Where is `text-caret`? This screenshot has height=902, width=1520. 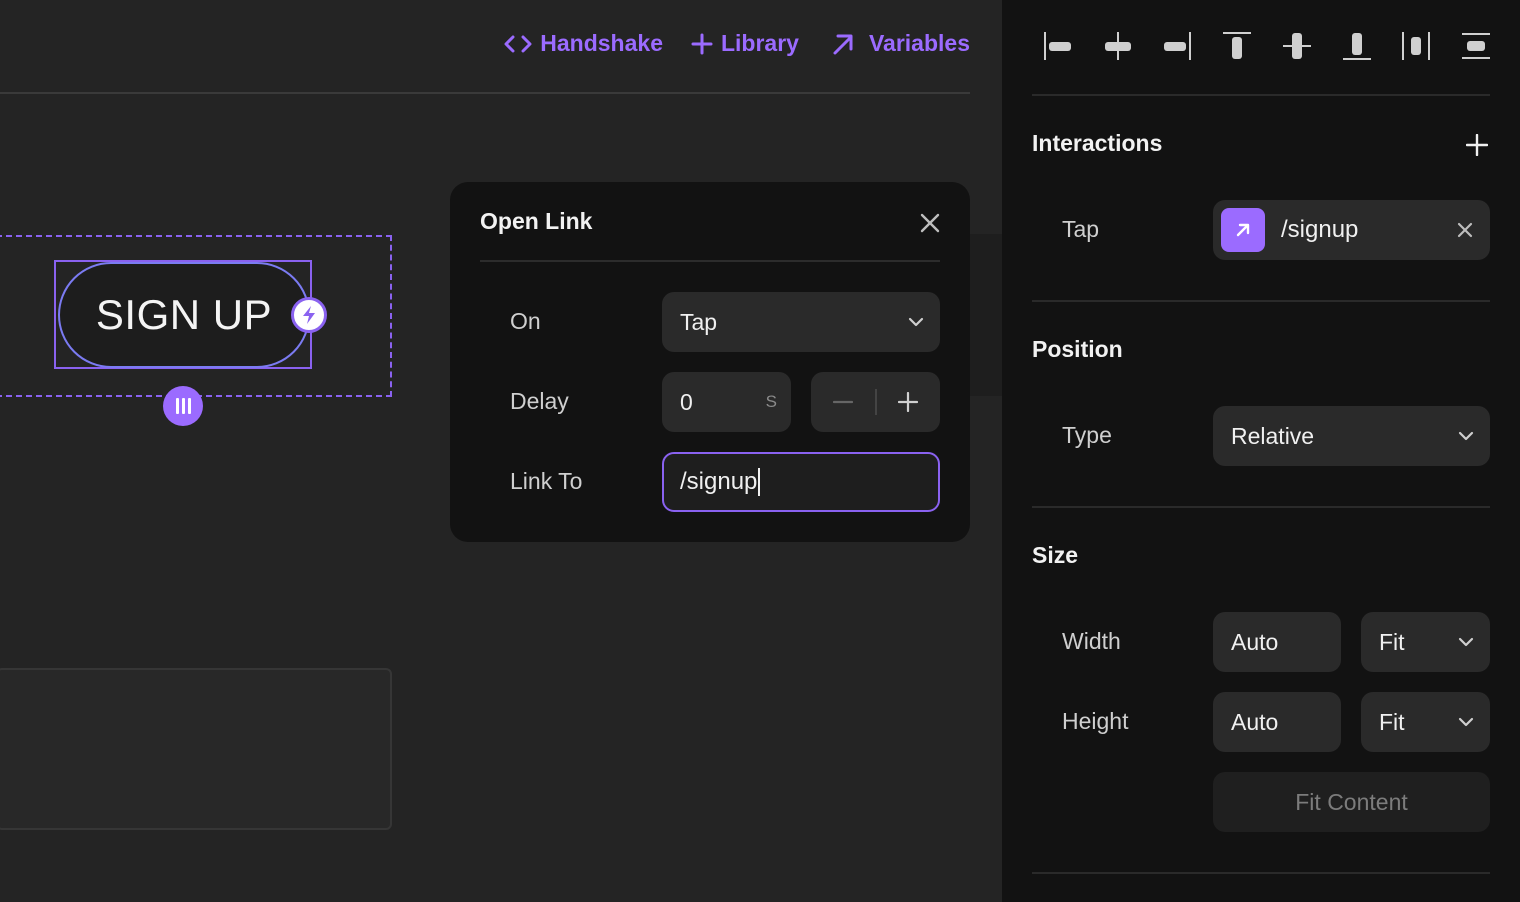 text-caret is located at coordinates (759, 482).